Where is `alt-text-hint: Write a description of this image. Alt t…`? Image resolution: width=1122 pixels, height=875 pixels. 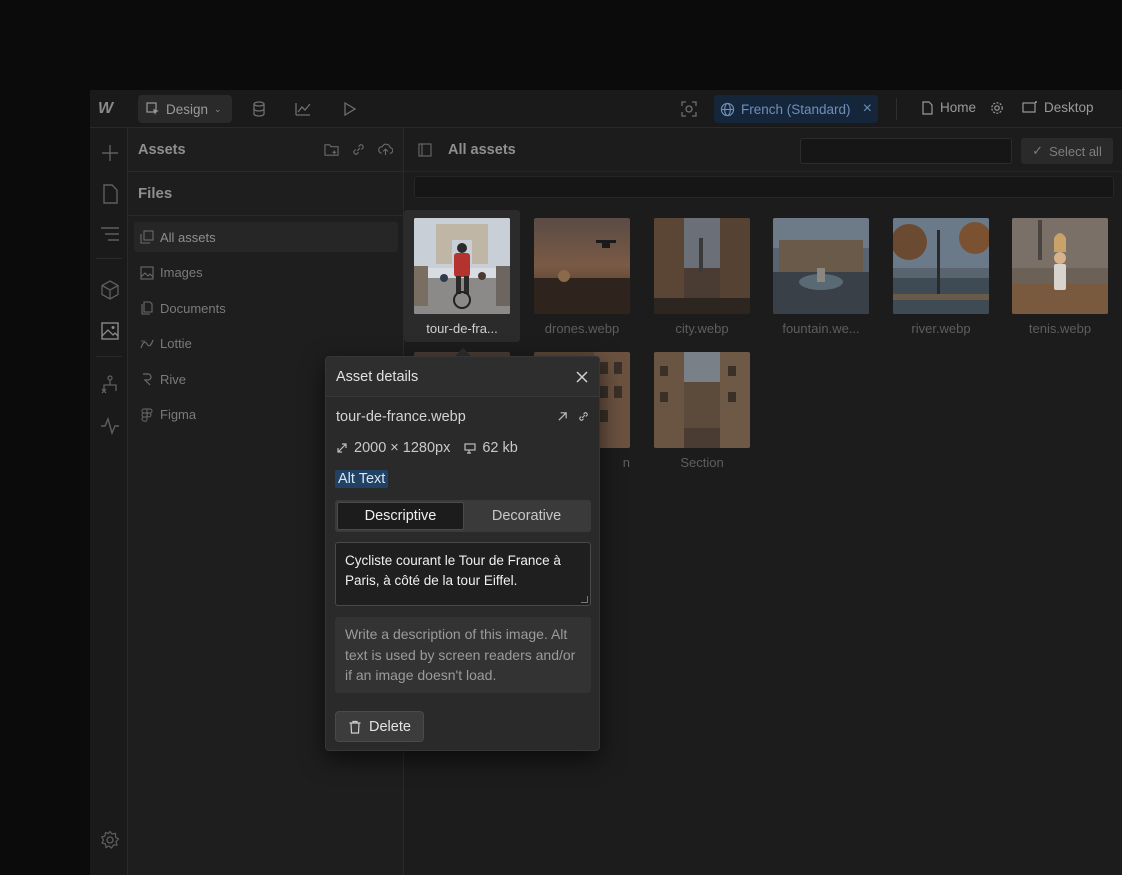 alt-text-hint: Write a description of this image. Alt t… is located at coordinates (463, 655).